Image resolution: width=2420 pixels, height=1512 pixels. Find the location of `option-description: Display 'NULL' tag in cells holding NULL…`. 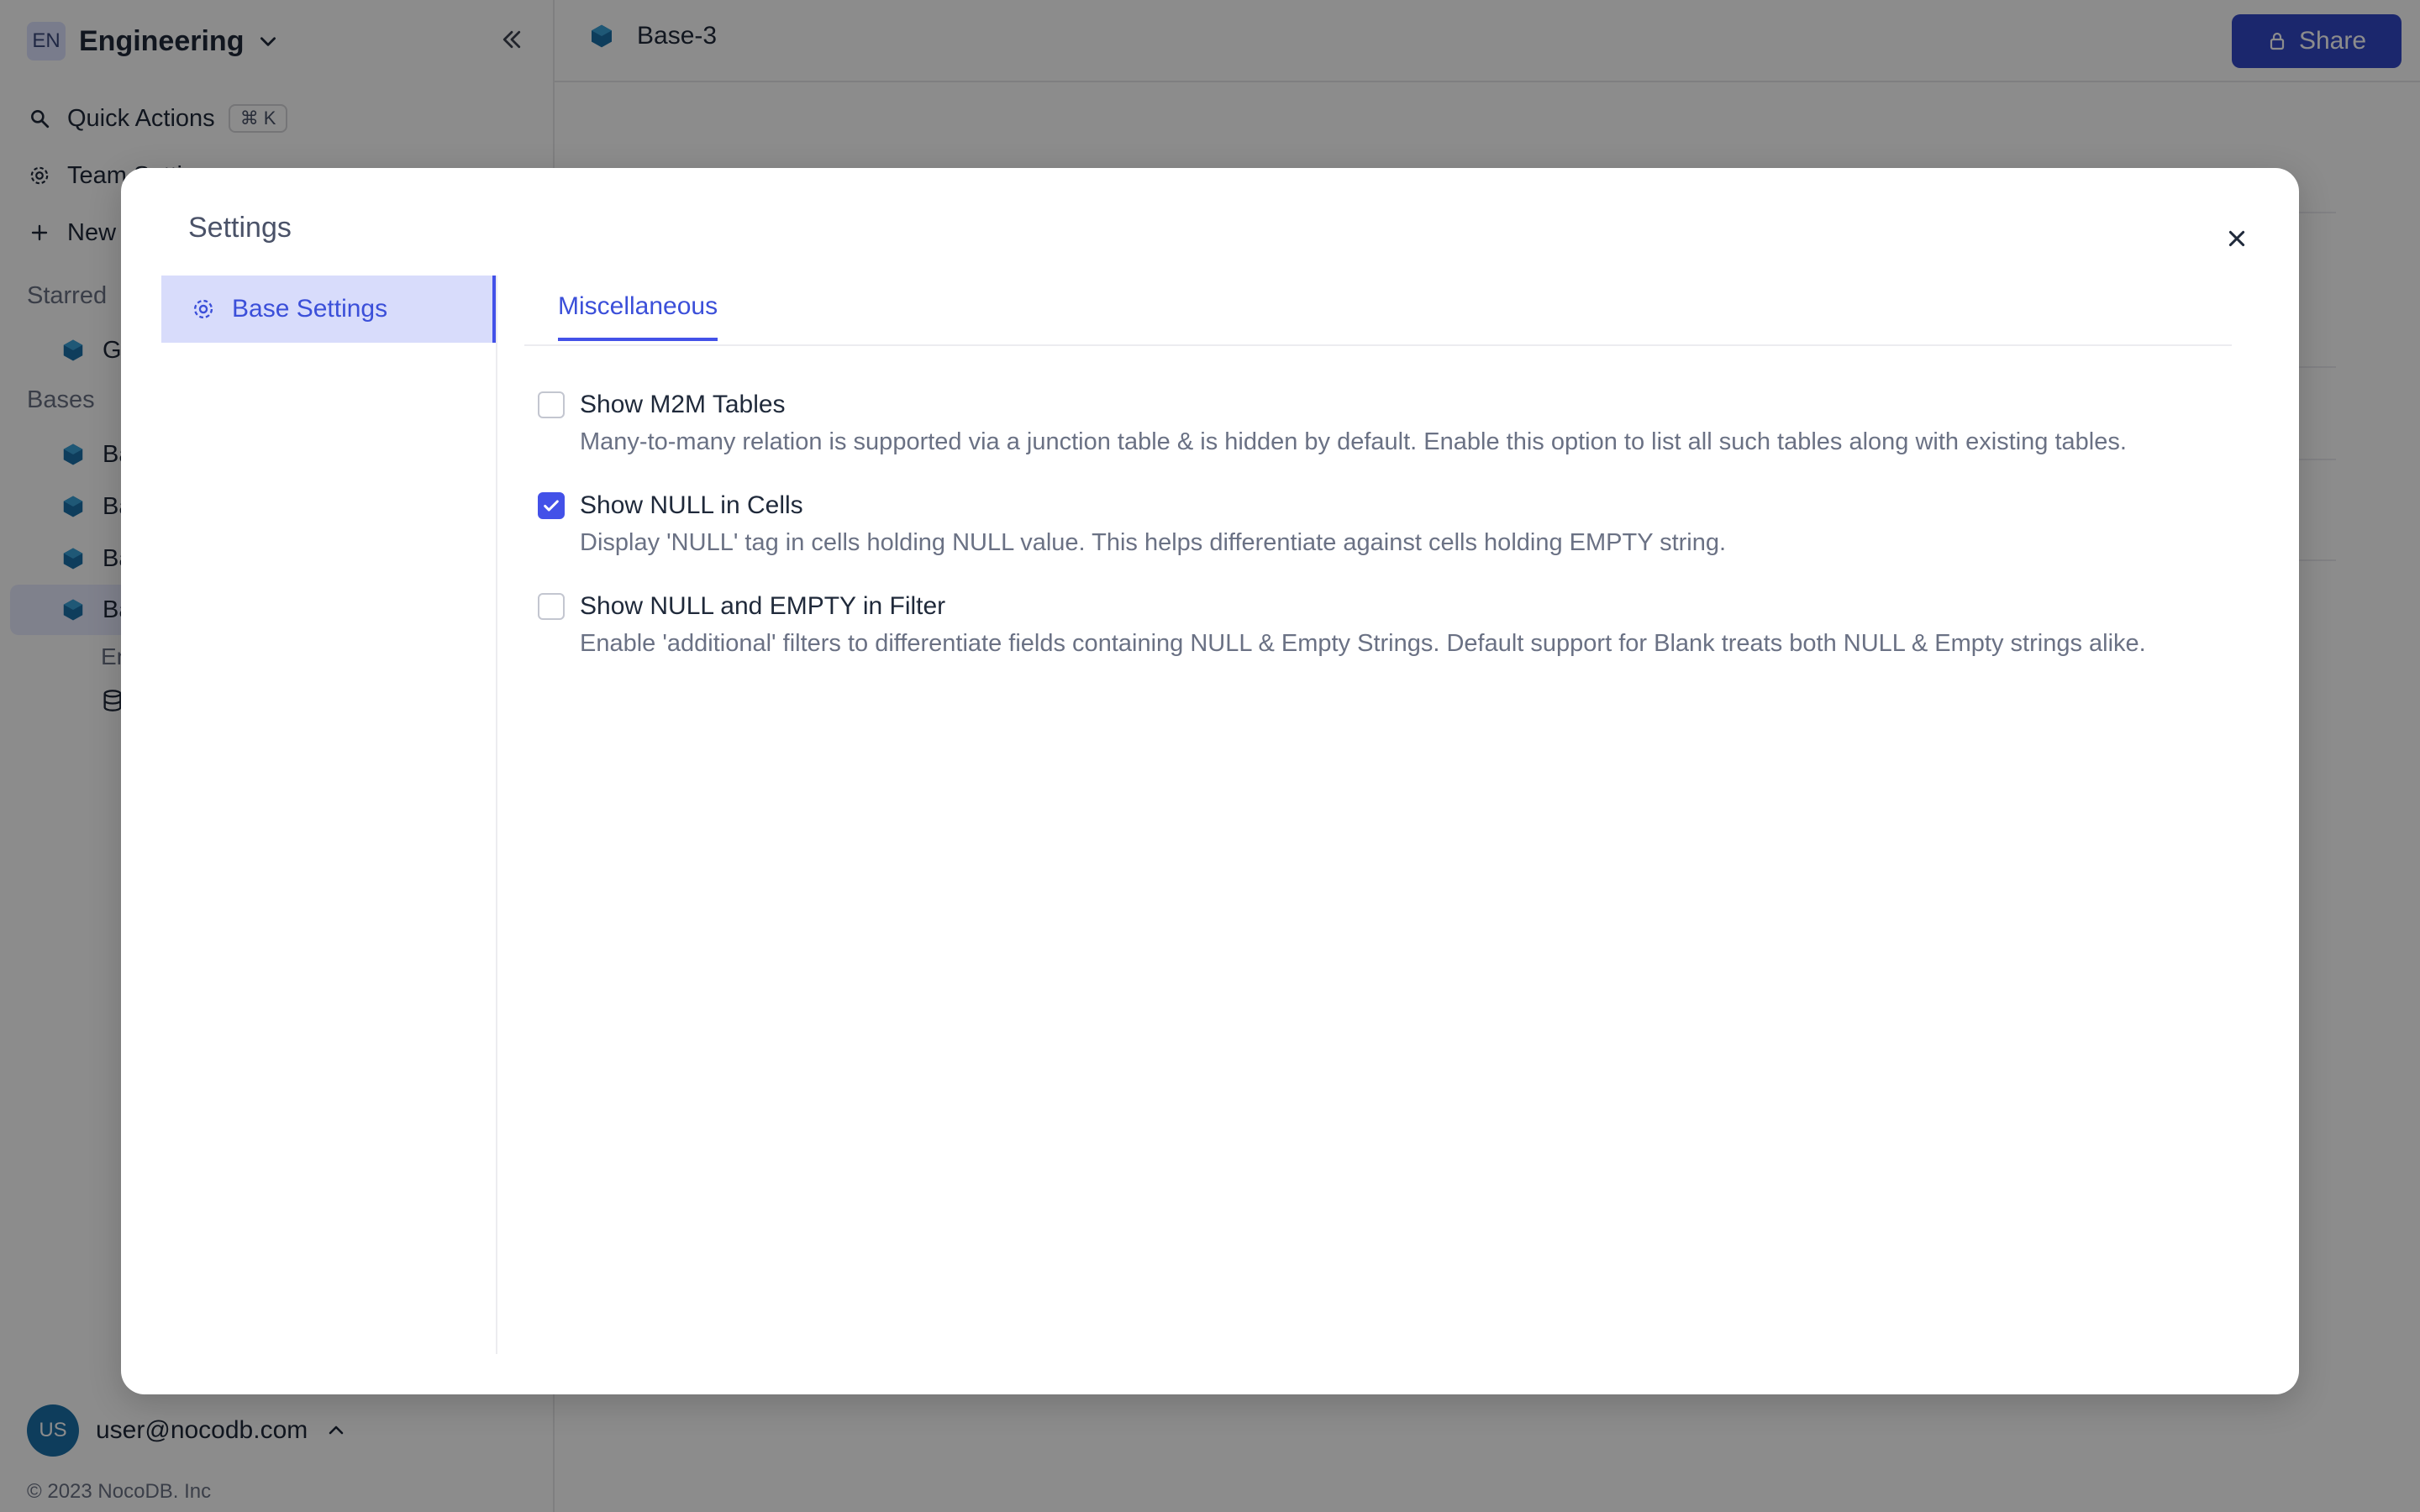

option-description: Display 'NULL' tag in cells holding NULL… is located at coordinates (1153, 542).